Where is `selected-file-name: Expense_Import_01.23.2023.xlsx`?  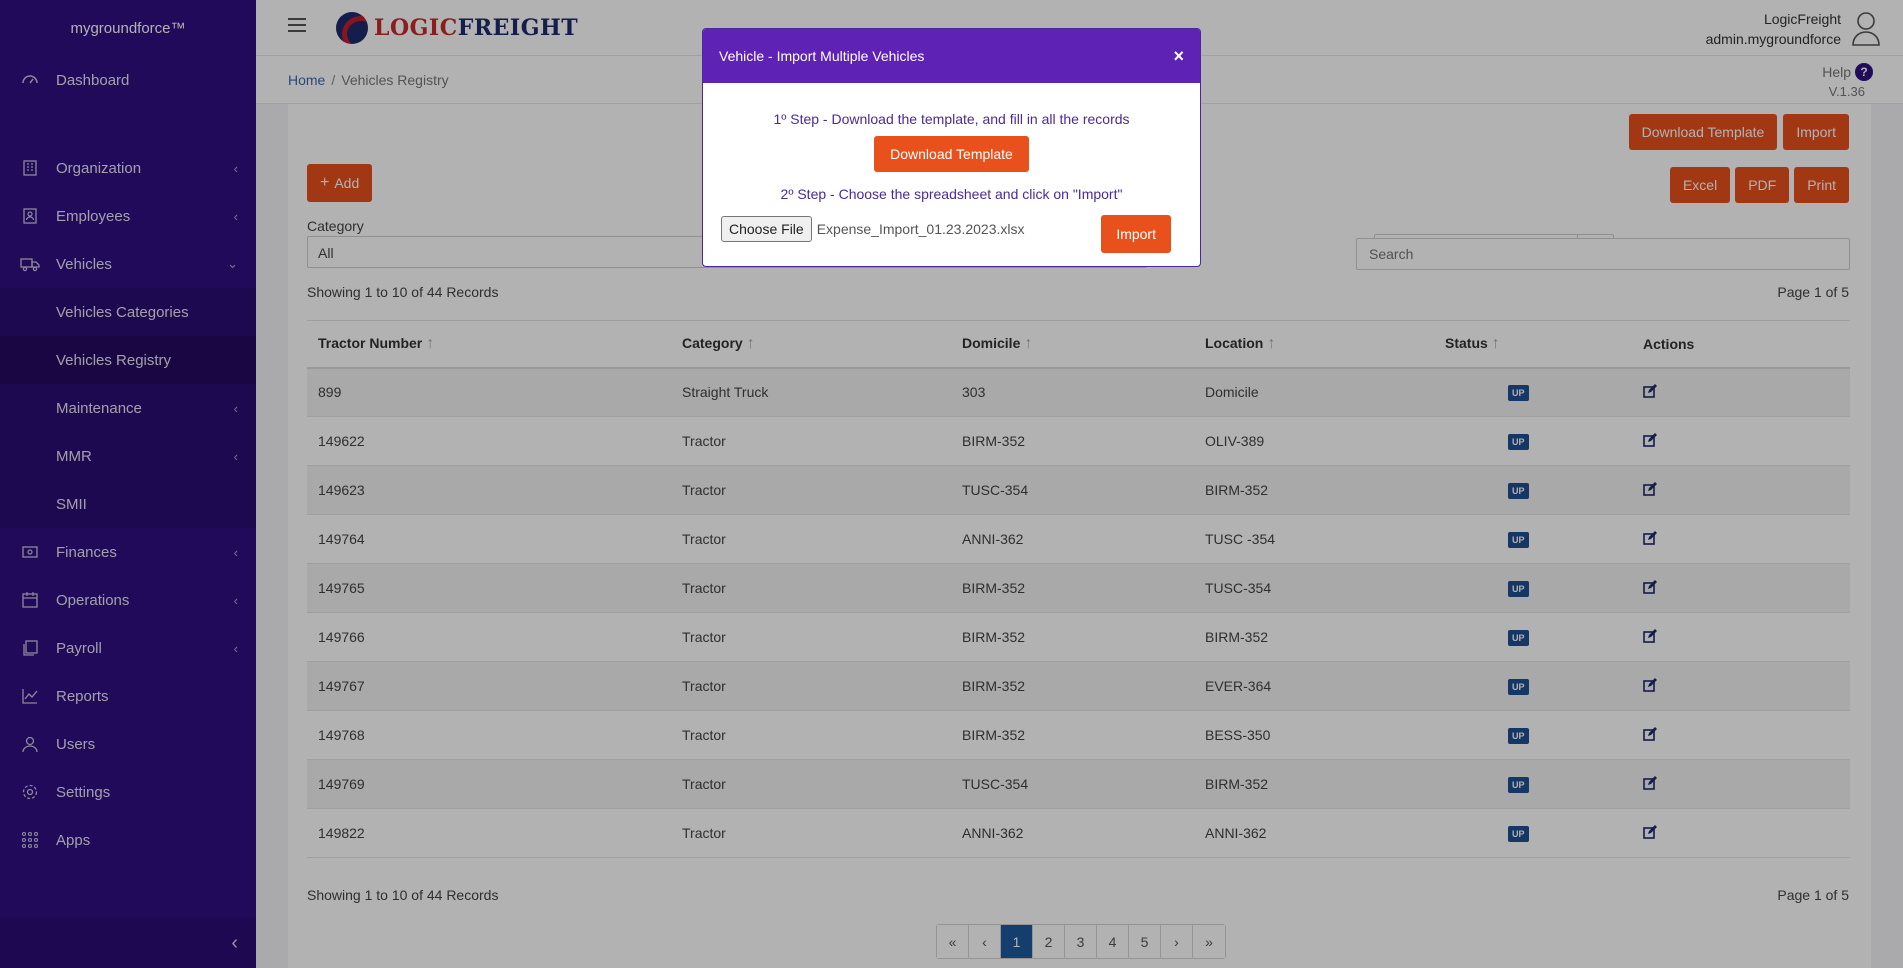 selected-file-name: Expense_Import_01.23.2023.xlsx is located at coordinates (920, 229).